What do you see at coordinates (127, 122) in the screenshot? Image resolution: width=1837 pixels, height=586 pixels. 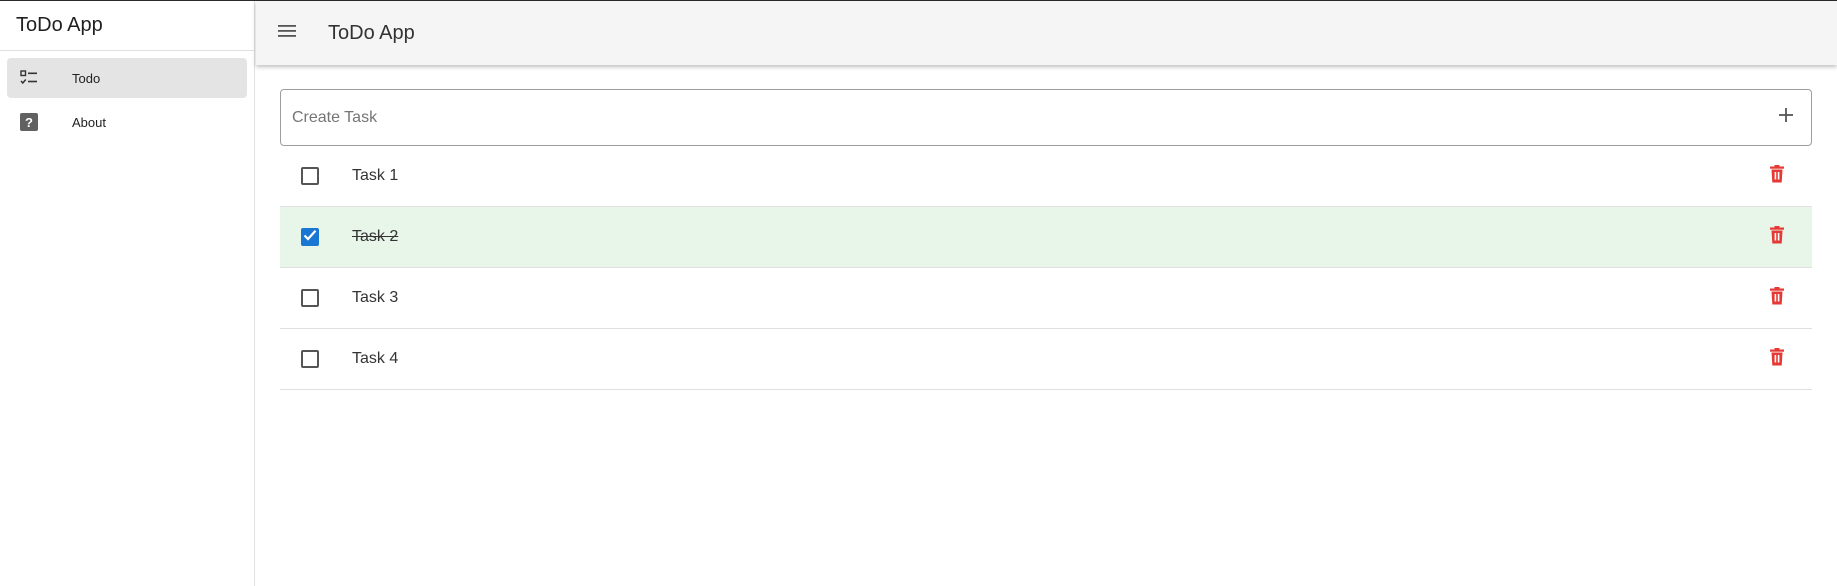 I see `sidebar-item-about: ? About` at bounding box center [127, 122].